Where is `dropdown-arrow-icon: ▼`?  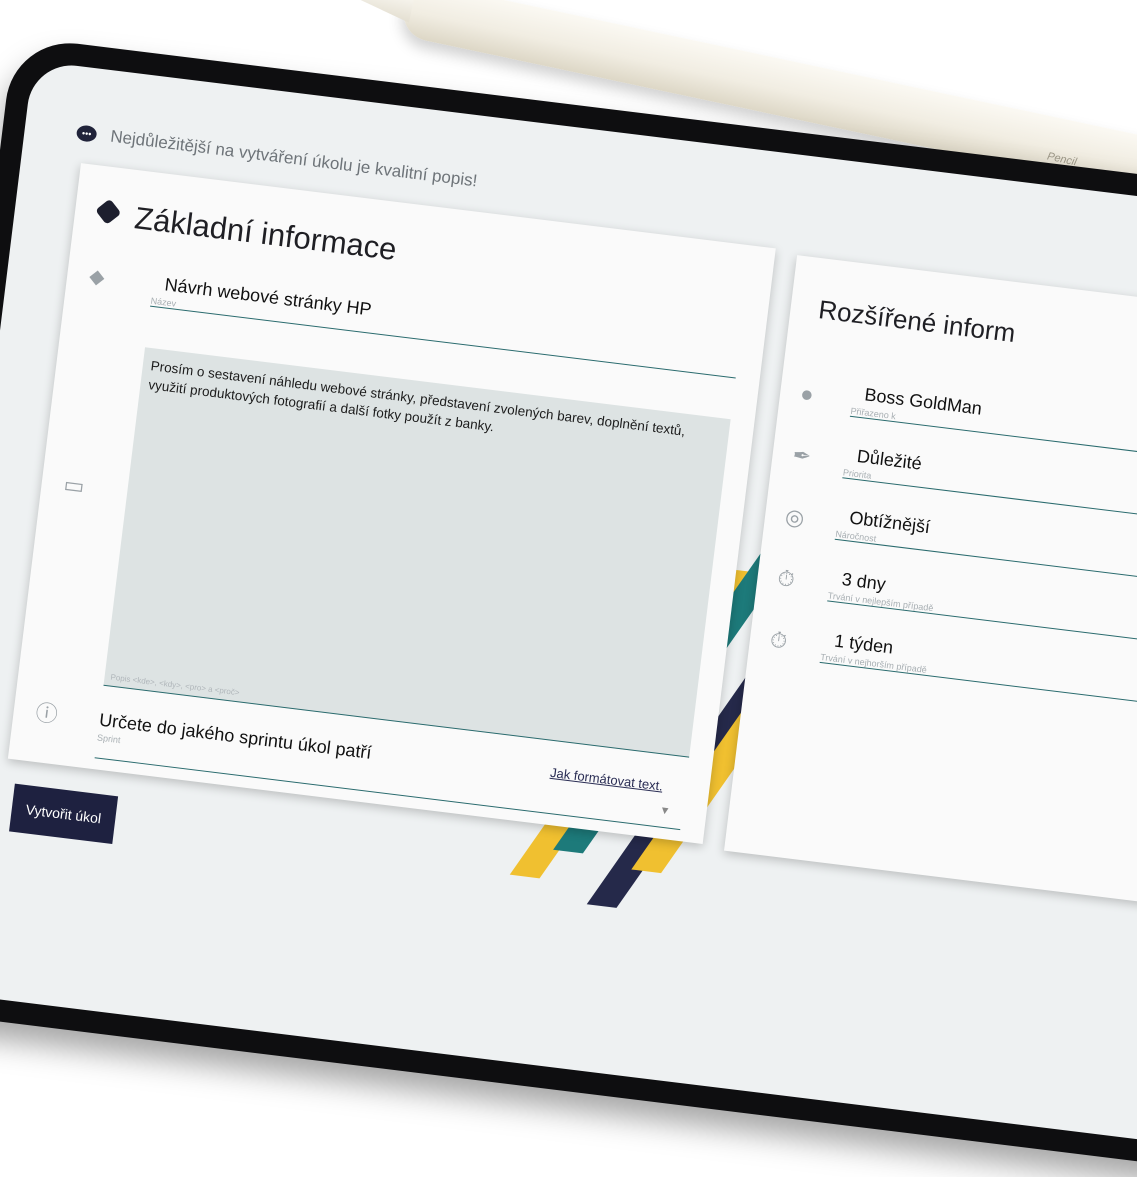
dropdown-arrow-icon: ▼ is located at coordinates (665, 811).